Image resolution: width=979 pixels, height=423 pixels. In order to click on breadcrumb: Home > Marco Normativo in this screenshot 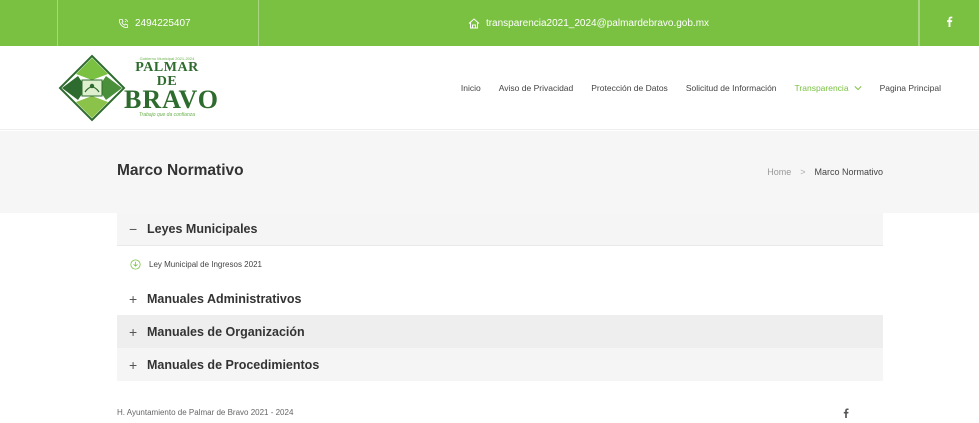, I will do `click(825, 172)`.